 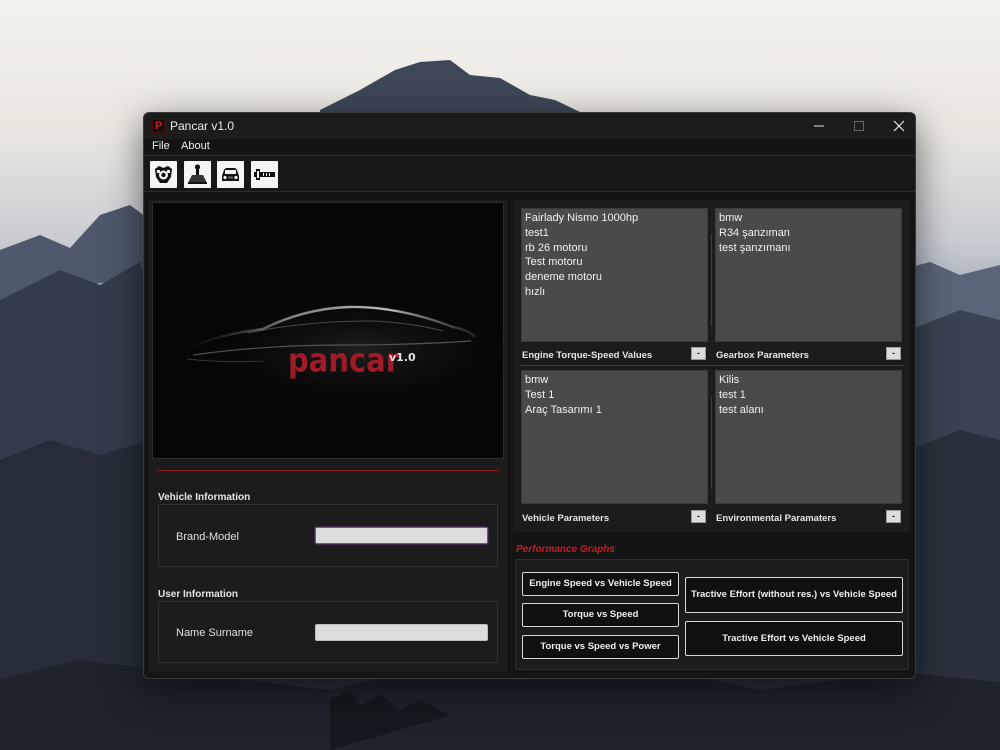 What do you see at coordinates (198, 594) in the screenshot?
I see `user-info-title: User Information` at bounding box center [198, 594].